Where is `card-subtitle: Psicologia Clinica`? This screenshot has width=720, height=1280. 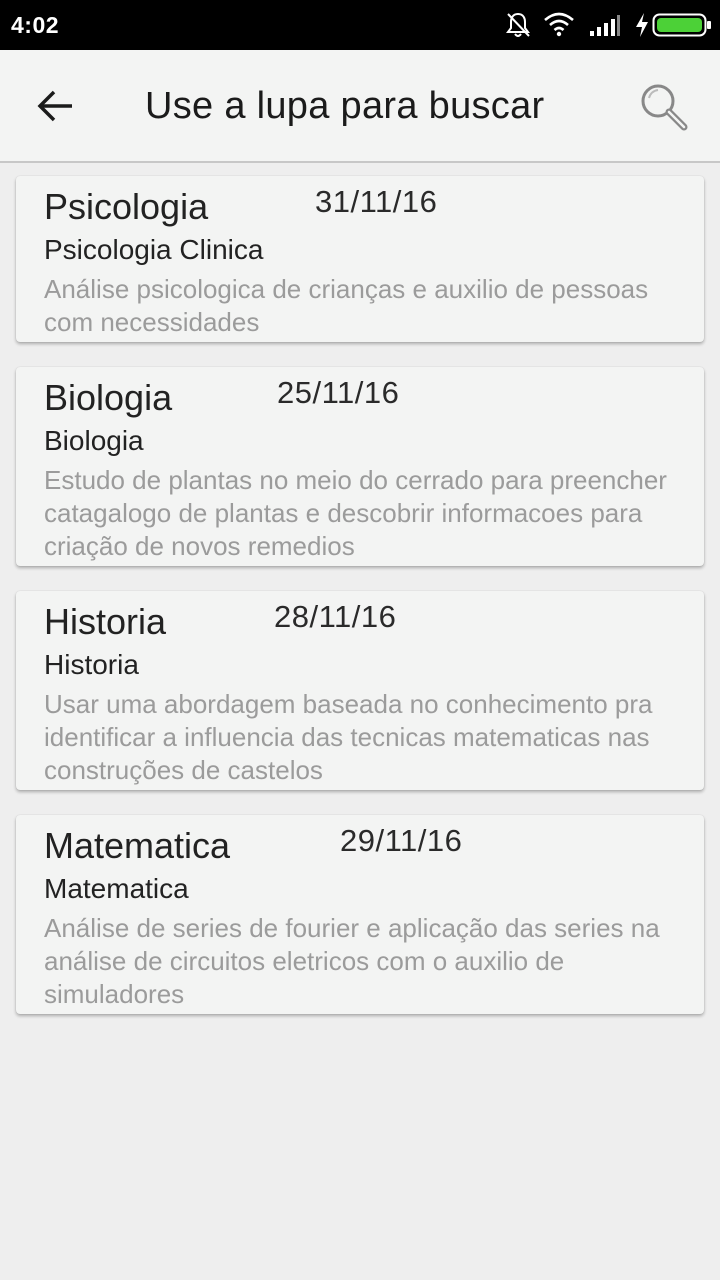
card-subtitle: Psicologia Clinica is located at coordinates (154, 249).